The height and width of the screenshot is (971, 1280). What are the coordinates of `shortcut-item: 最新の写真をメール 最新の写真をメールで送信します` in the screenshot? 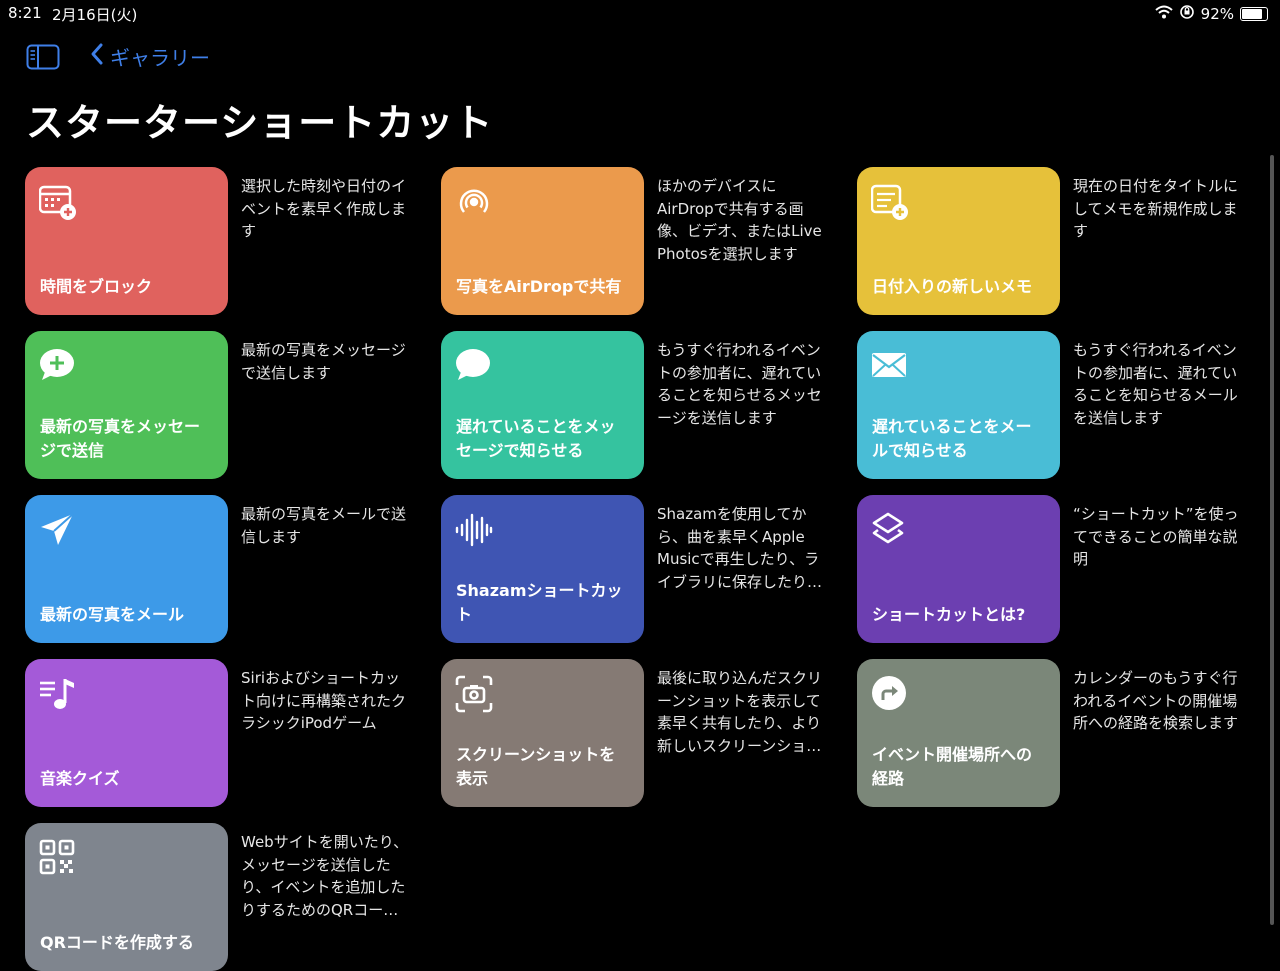 It's located at (225, 569).